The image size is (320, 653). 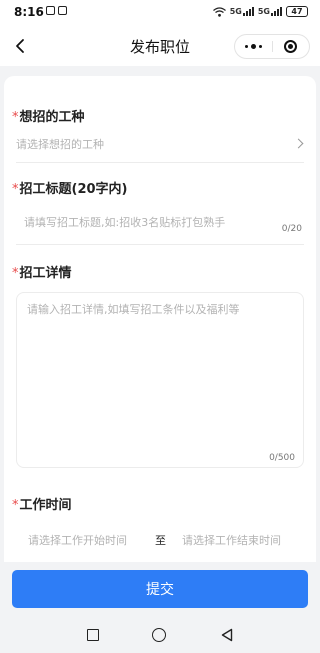 I want to click on submit-button: 提交, so click(x=160, y=589).